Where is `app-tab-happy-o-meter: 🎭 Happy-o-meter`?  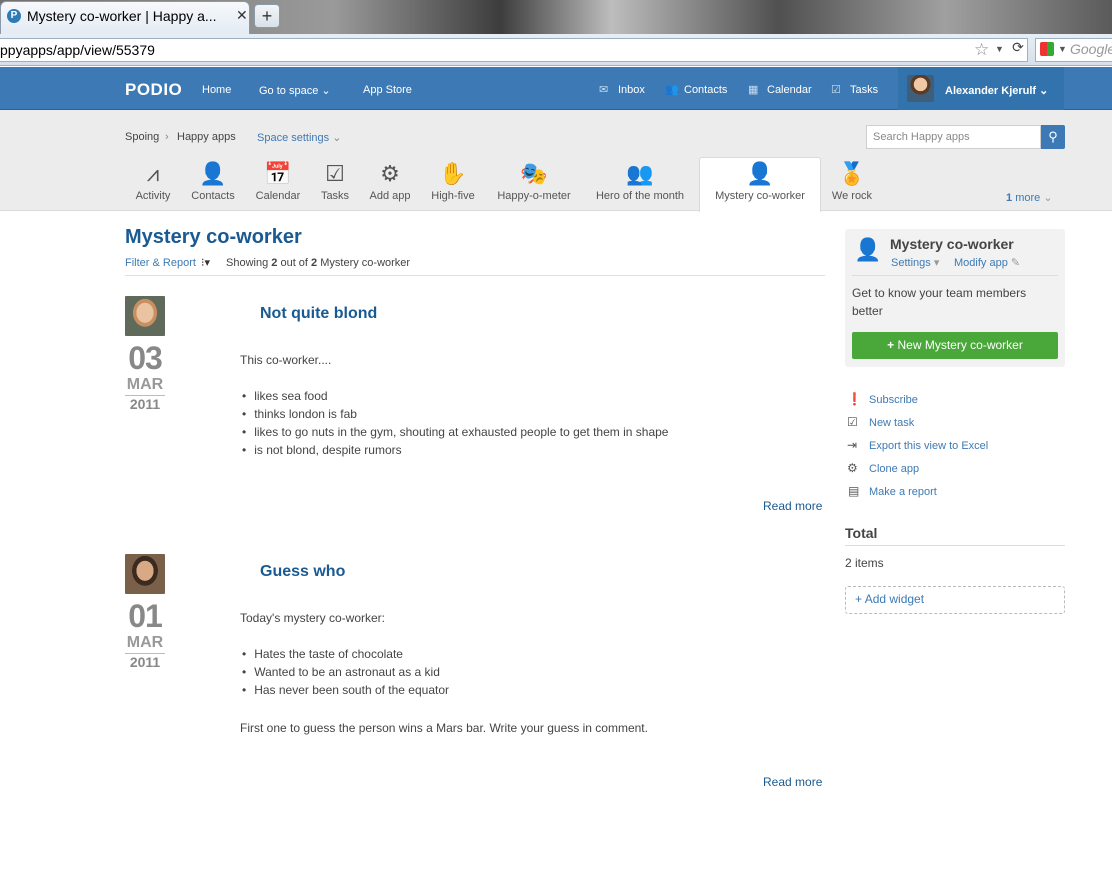
app-tab-happy-o-meter: 🎭 Happy-o-meter is located at coordinates (534, 181).